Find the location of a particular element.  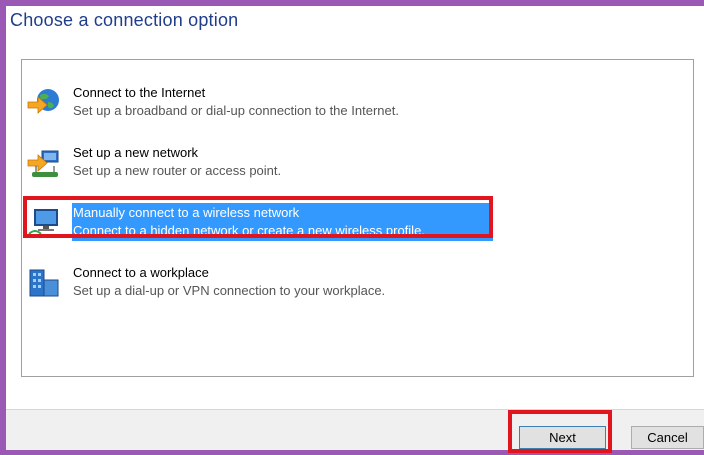

option-description: Set up a new router or access point. is located at coordinates (177, 170).